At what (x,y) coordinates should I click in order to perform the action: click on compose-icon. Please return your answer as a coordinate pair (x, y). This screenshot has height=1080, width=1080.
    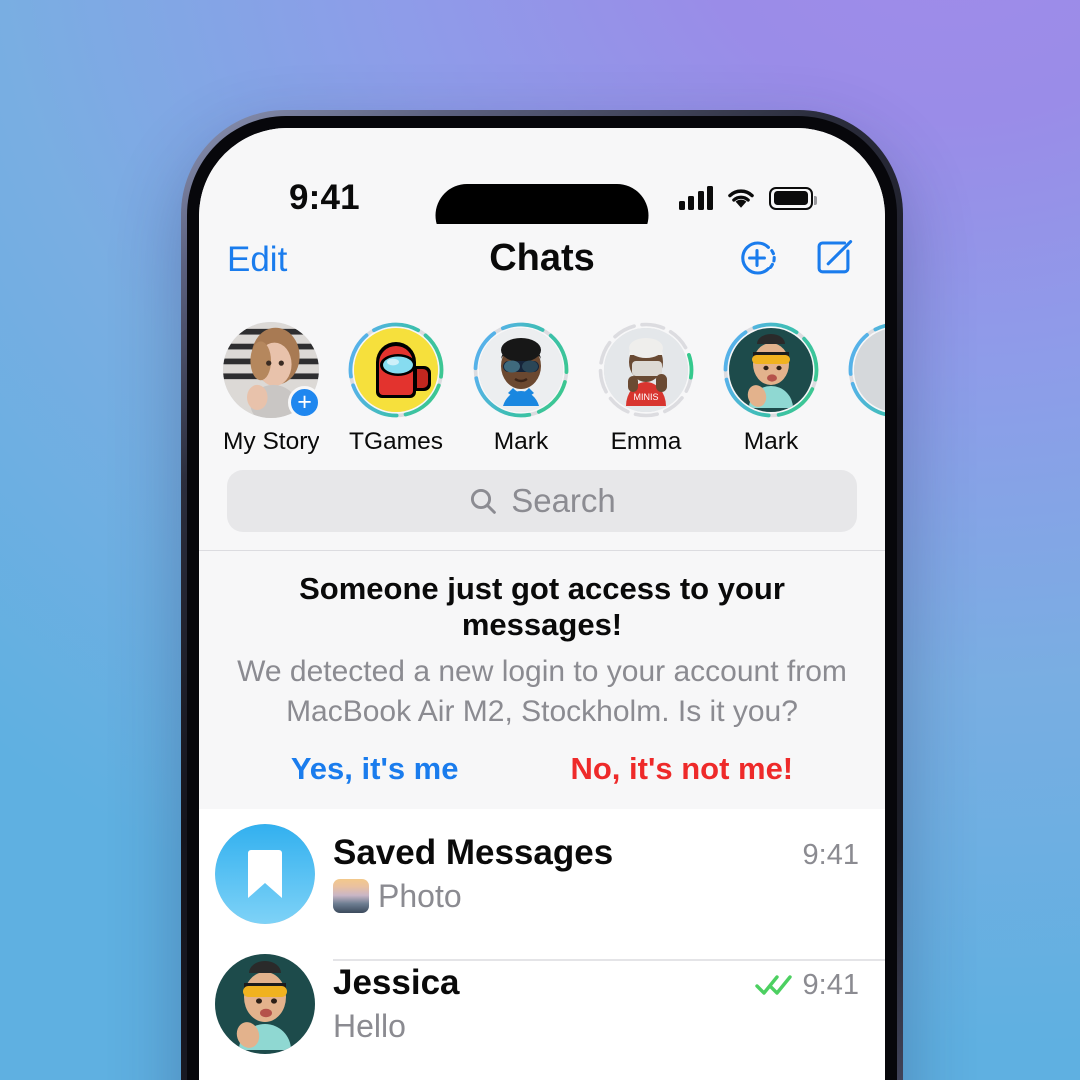
    Looking at the image, I should click on (835, 258).